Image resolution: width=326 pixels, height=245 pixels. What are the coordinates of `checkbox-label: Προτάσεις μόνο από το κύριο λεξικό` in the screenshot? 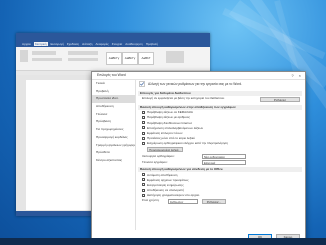 It's located at (171, 138).